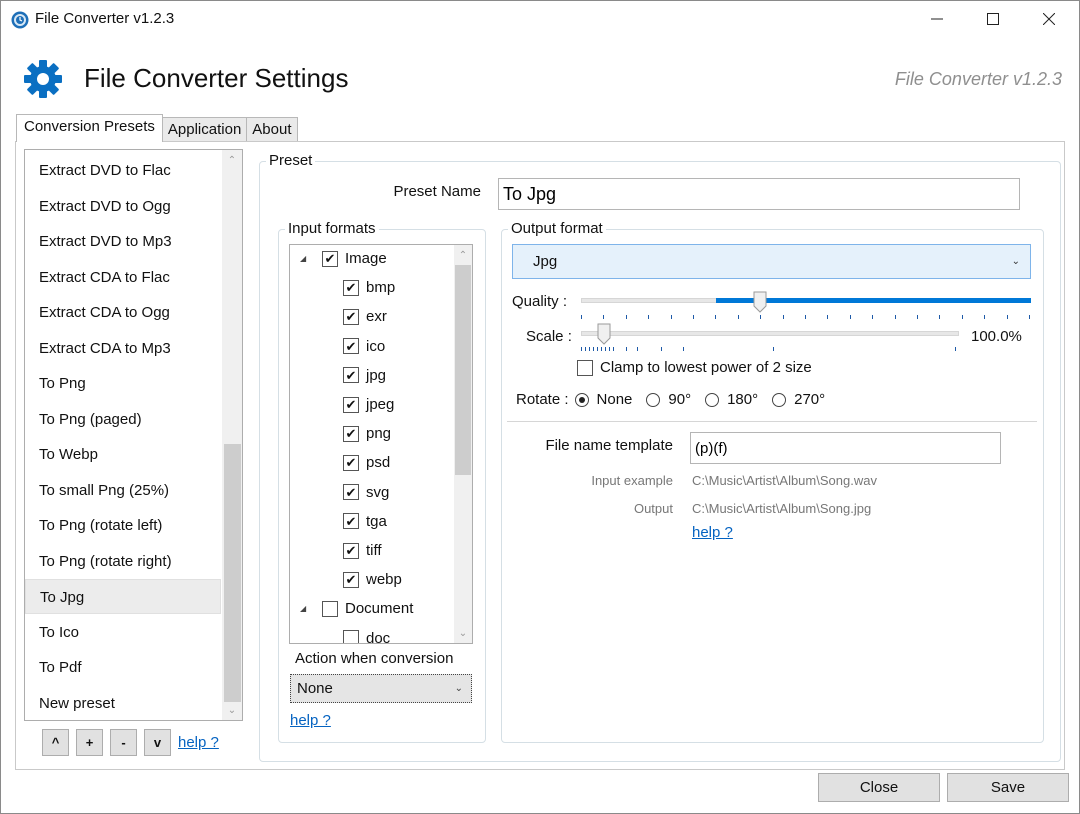 The width and height of the screenshot is (1080, 814). What do you see at coordinates (55, 742) in the screenshot?
I see `move-up-button: ^` at bounding box center [55, 742].